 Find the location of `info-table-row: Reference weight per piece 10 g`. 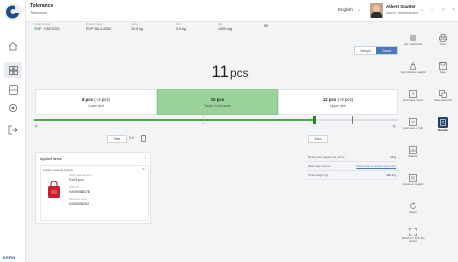

info-table-row: Reference weight per piece 10 g is located at coordinates (352, 157).